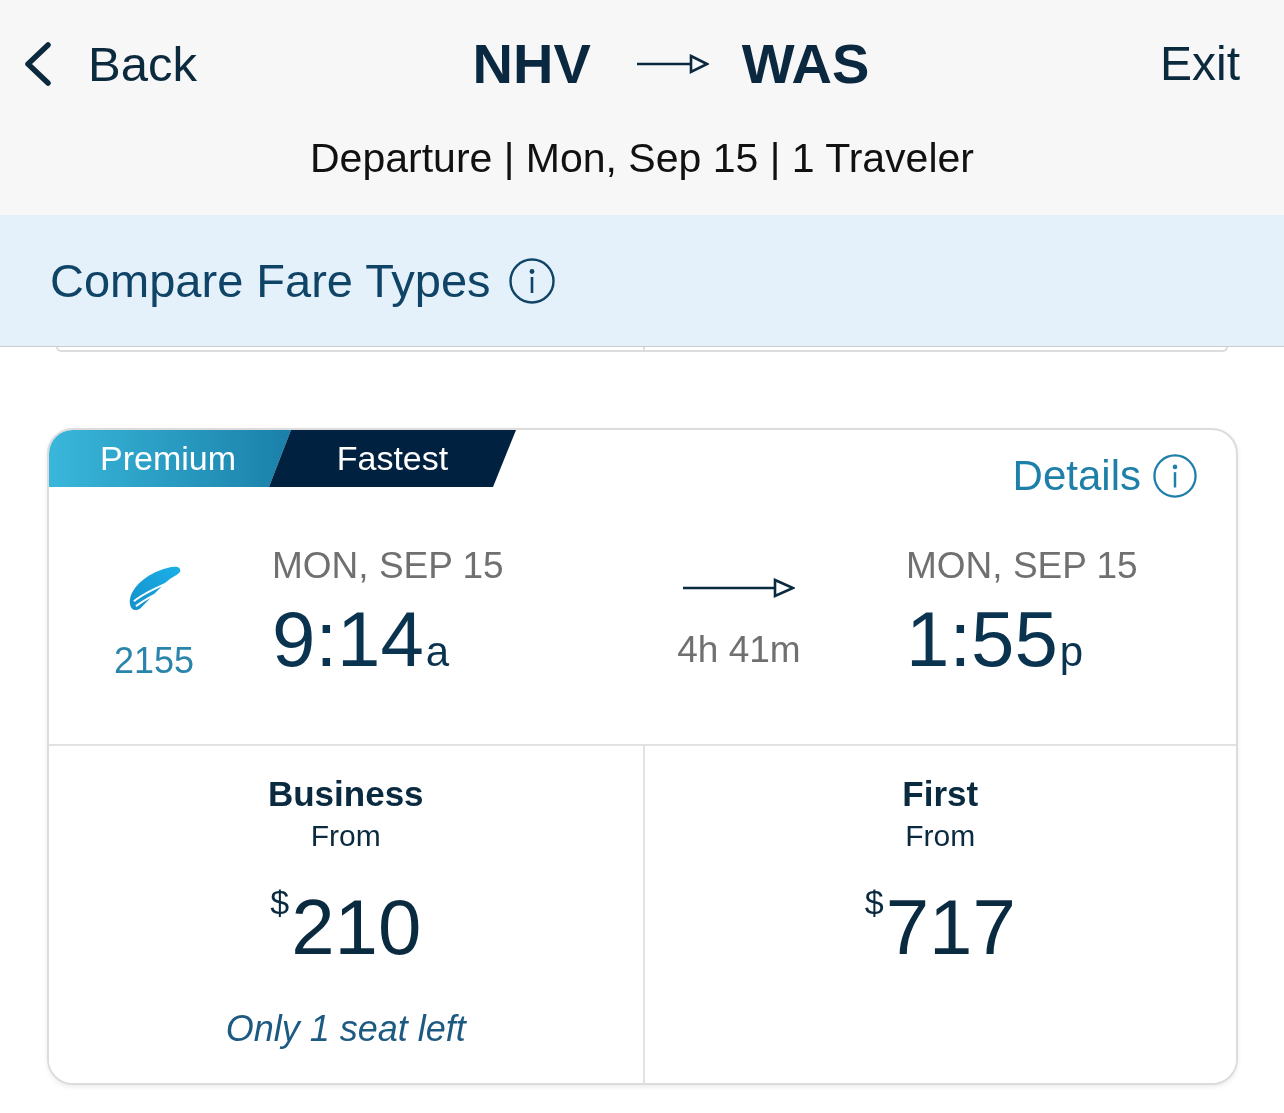  Describe the element at coordinates (348, 639) in the screenshot. I see `departure-time: 9:14` at that location.